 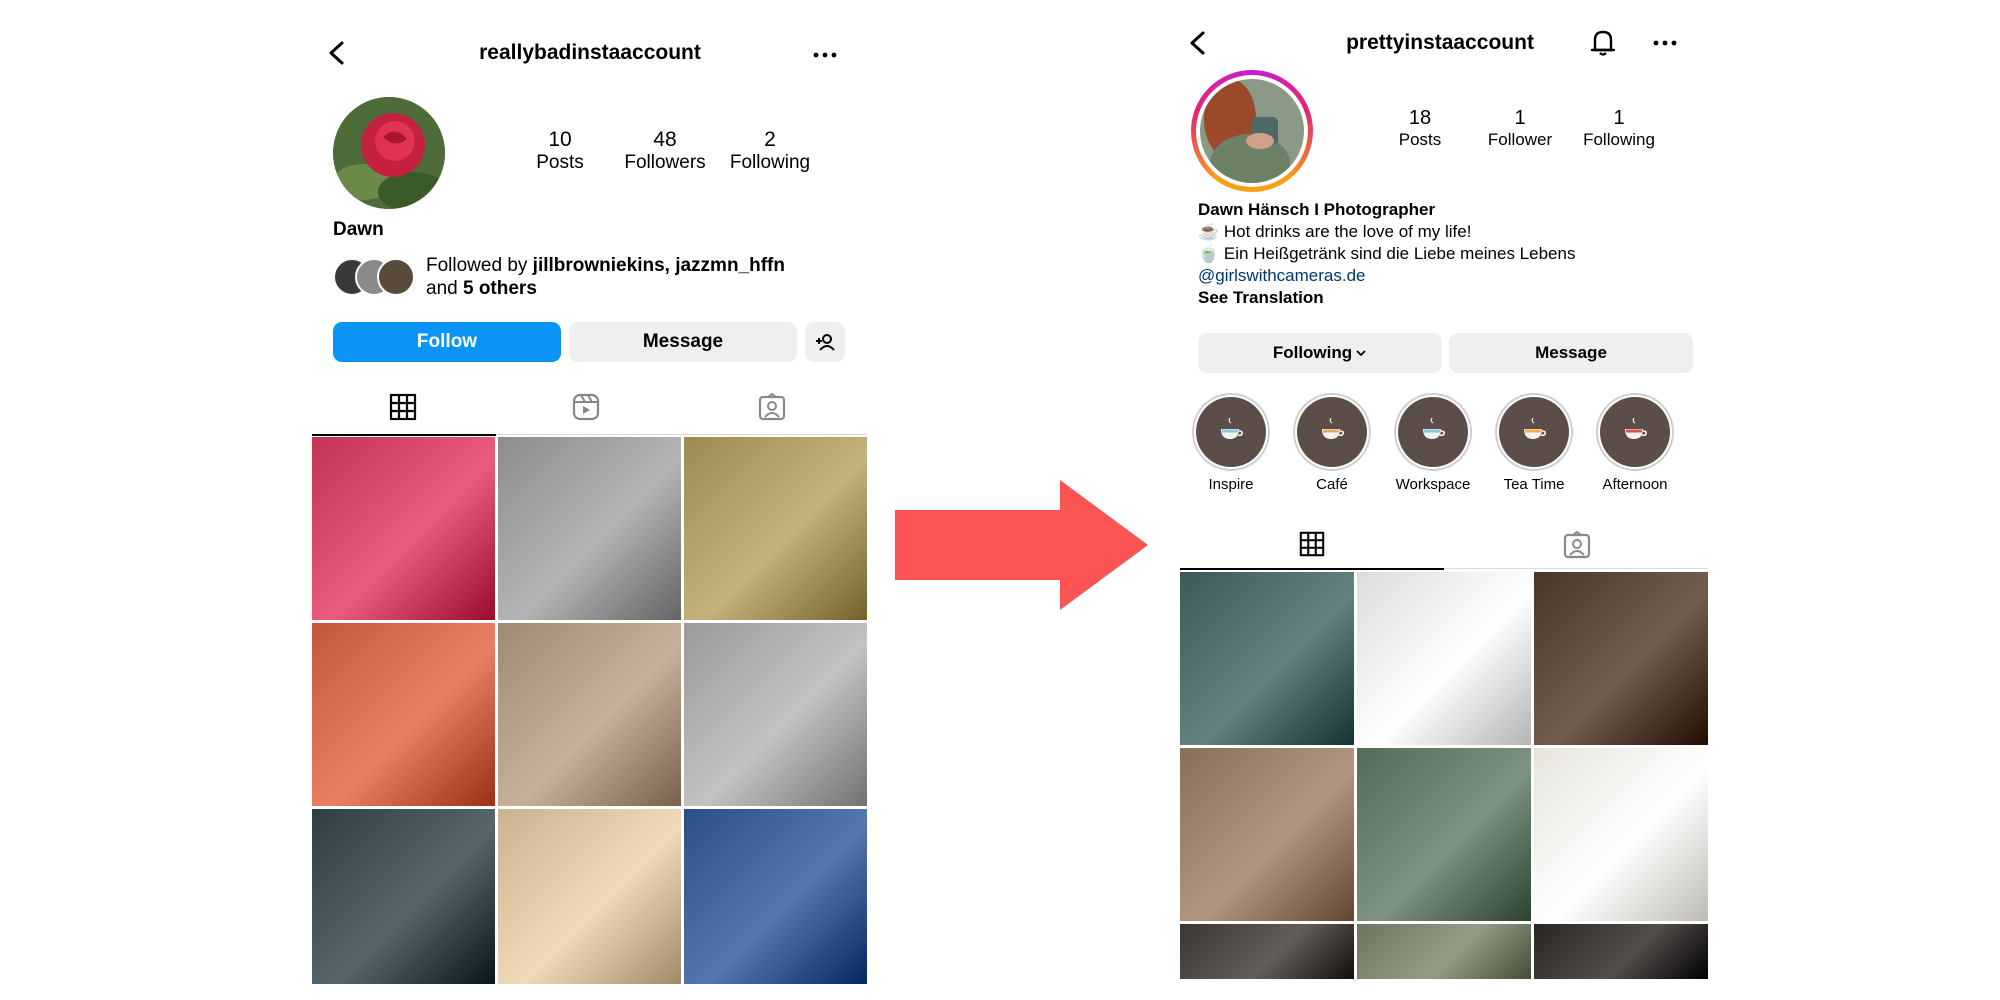 What do you see at coordinates (1361, 353) in the screenshot?
I see `chevron-down-icon` at bounding box center [1361, 353].